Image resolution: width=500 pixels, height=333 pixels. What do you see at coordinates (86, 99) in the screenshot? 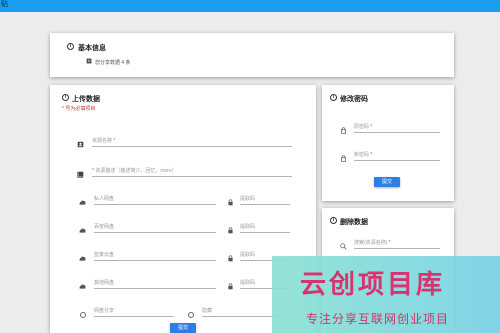
I see `upload-title: 上传数据` at bounding box center [86, 99].